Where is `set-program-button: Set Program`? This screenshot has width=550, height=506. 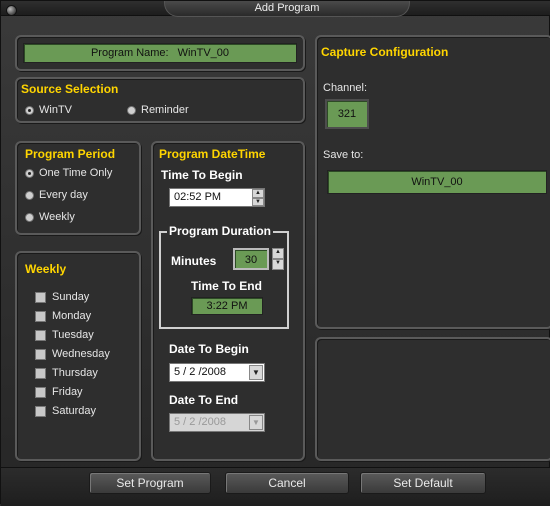 set-program-button: Set Program is located at coordinates (150, 483).